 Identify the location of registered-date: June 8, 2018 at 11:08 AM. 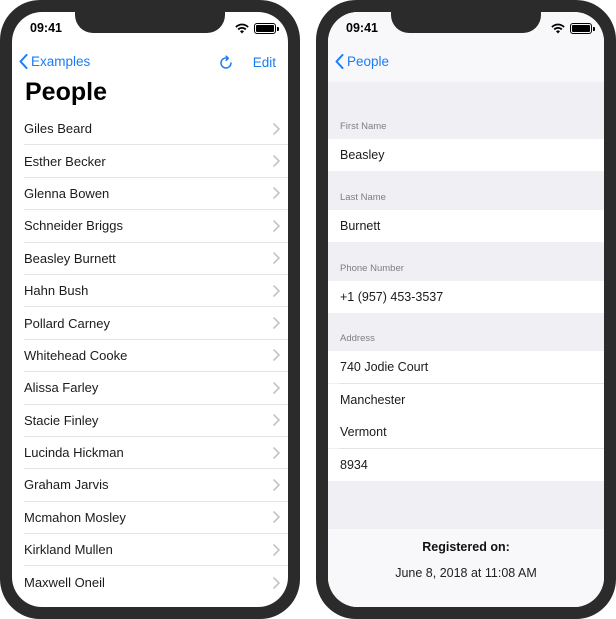
(466, 573).